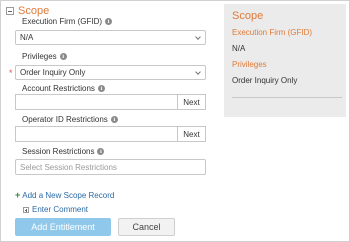 The image size is (350, 242). I want to click on operator-id-restrictions-input, so click(96, 134).